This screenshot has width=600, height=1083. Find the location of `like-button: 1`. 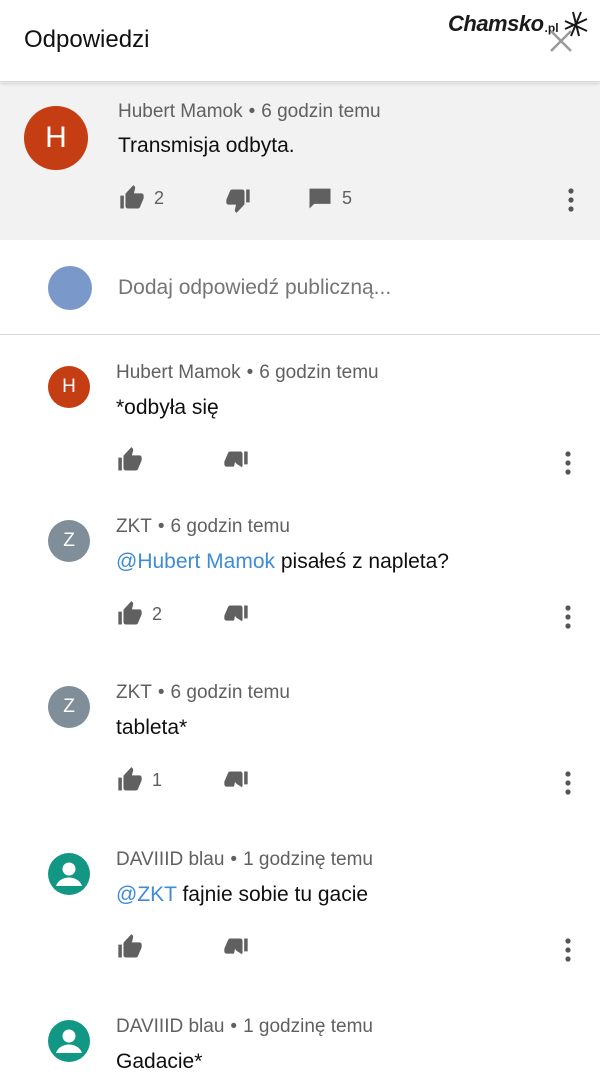

like-button: 1 is located at coordinates (139, 780).